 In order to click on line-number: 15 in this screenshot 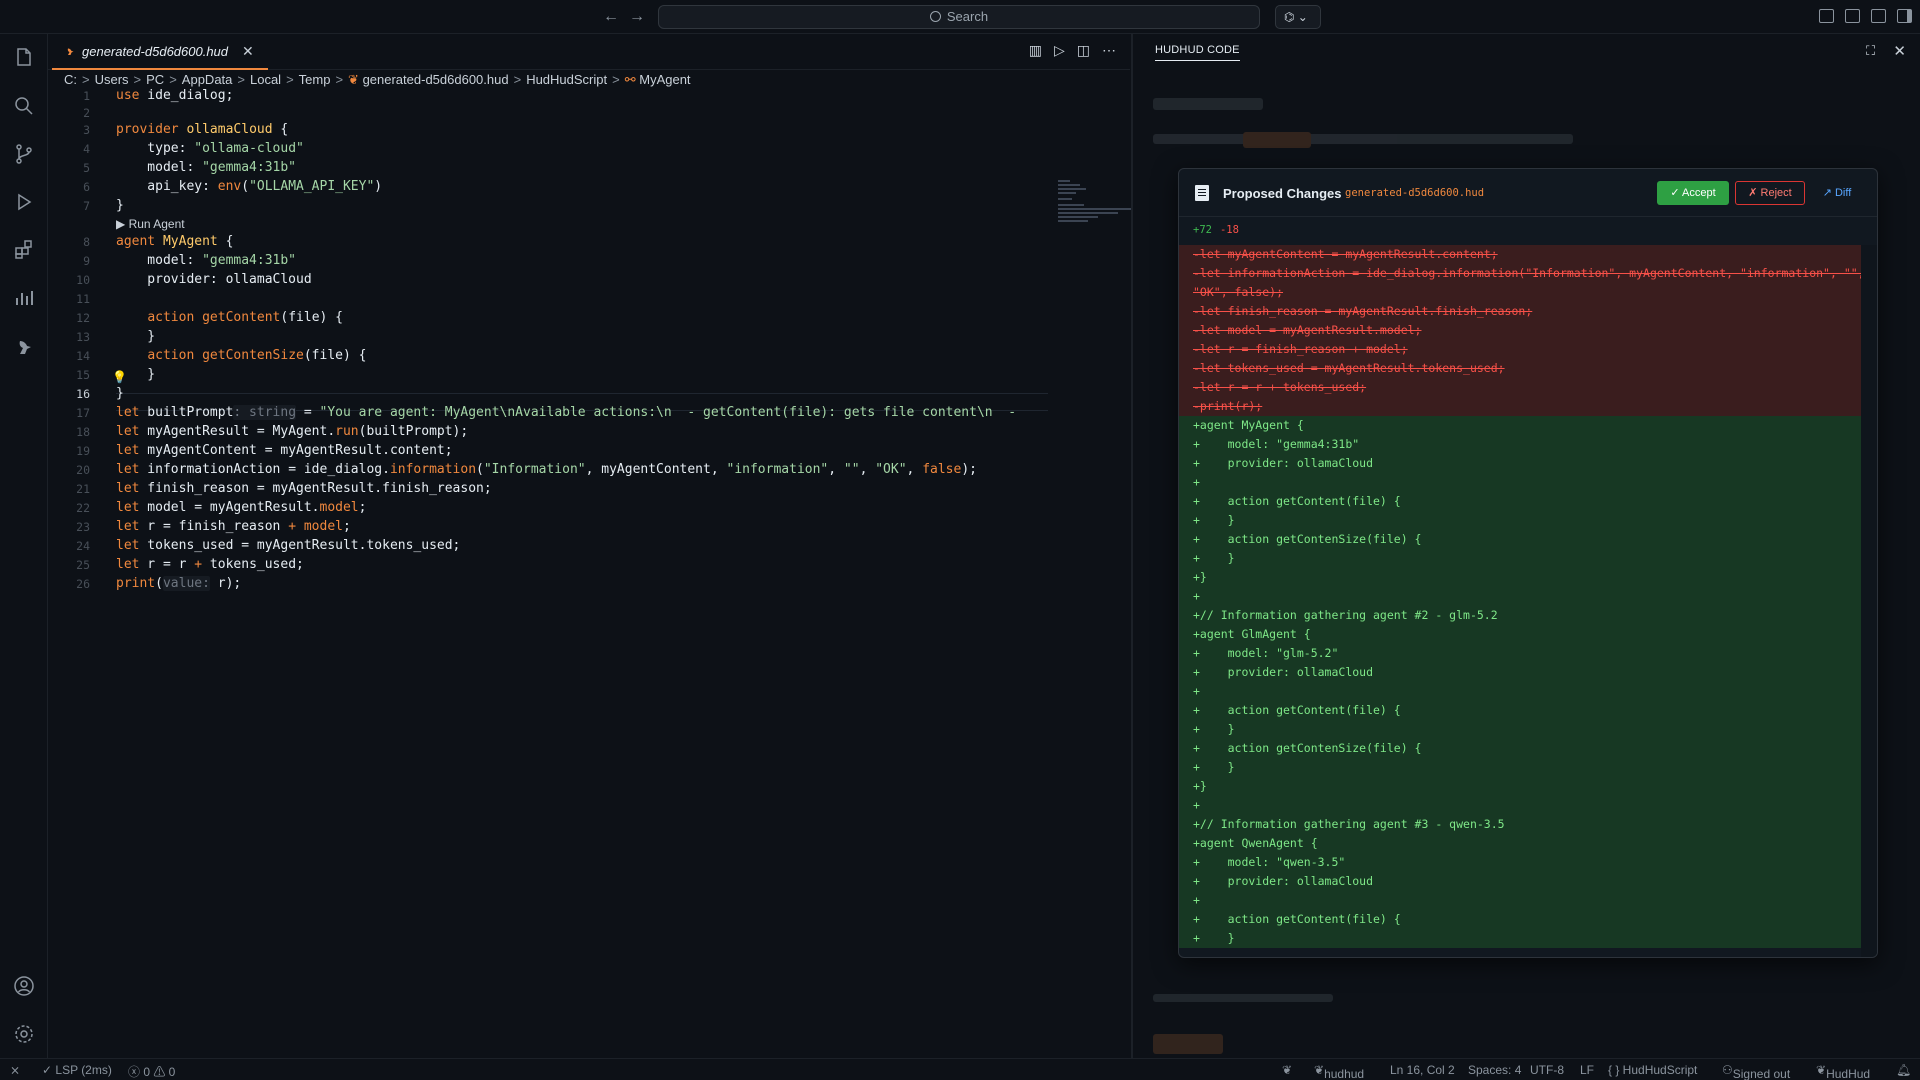, I will do `click(83, 375)`.